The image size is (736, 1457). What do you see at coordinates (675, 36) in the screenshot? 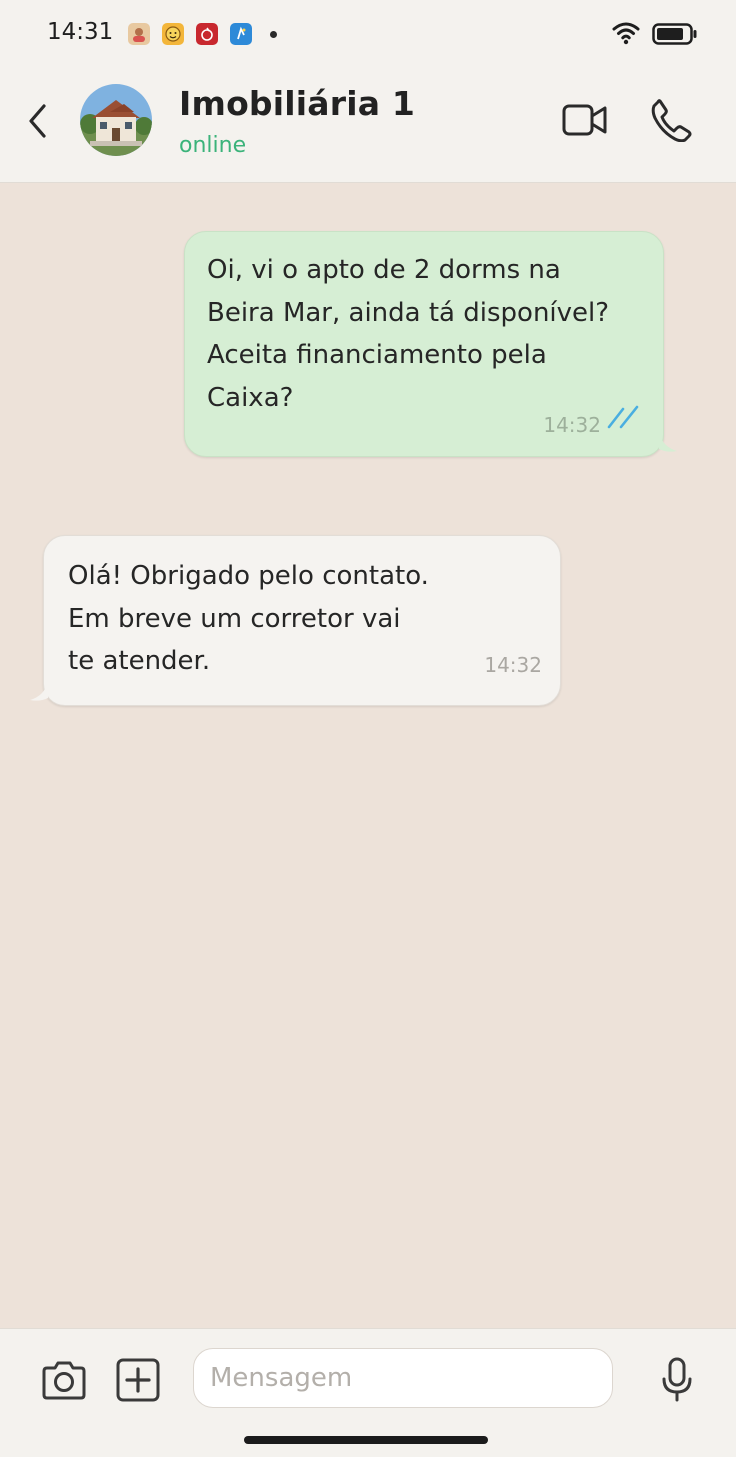
I see `battery-icon` at bounding box center [675, 36].